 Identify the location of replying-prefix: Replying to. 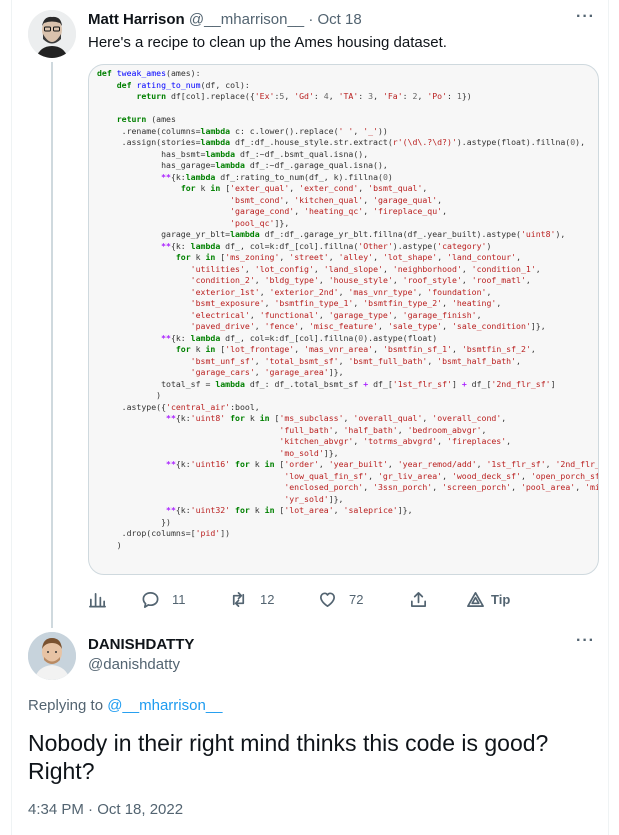
(66, 705).